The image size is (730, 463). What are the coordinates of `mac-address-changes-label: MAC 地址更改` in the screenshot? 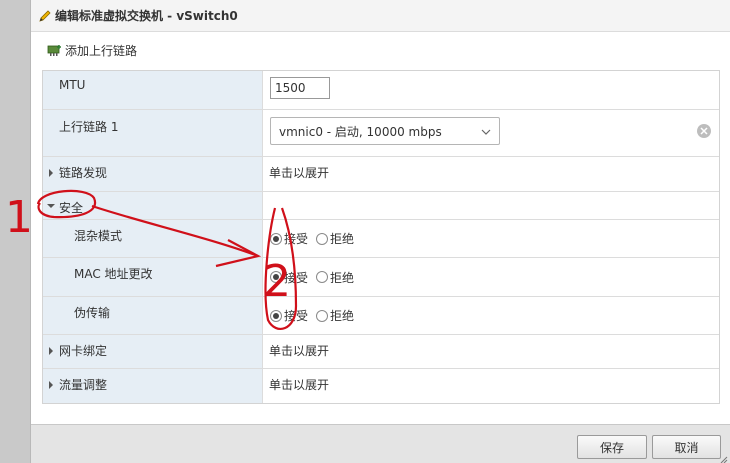 It's located at (113, 274).